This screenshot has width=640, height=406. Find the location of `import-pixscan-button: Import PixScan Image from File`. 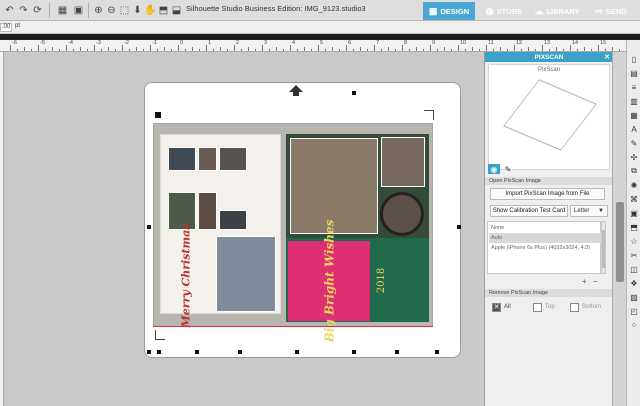

import-pixscan-button: Import PixScan Image from File is located at coordinates (547, 194).